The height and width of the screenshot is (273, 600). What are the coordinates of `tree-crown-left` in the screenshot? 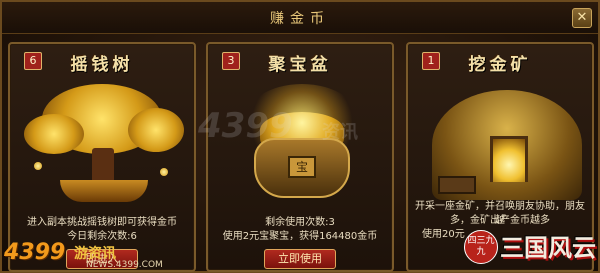 It's located at (54, 134).